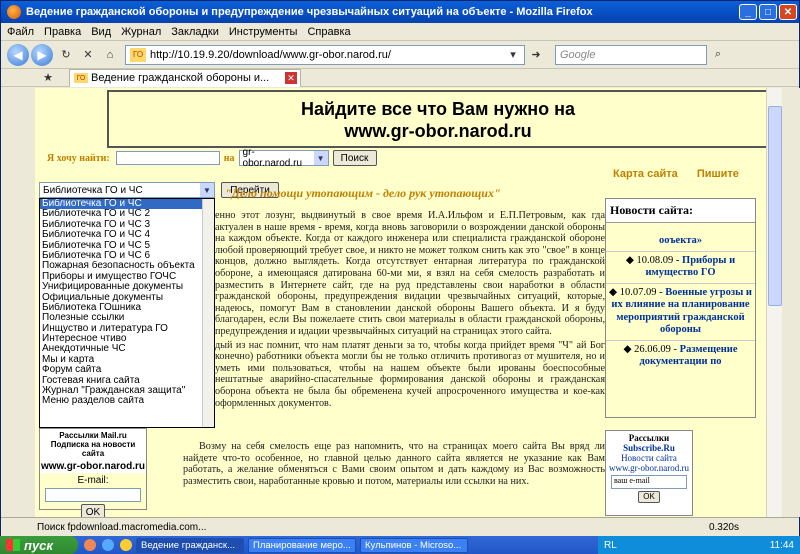 This screenshot has width=800, height=554. Describe the element at coordinates (658, 260) in the screenshot. I see `news-date: 10.08.09 -` at that location.